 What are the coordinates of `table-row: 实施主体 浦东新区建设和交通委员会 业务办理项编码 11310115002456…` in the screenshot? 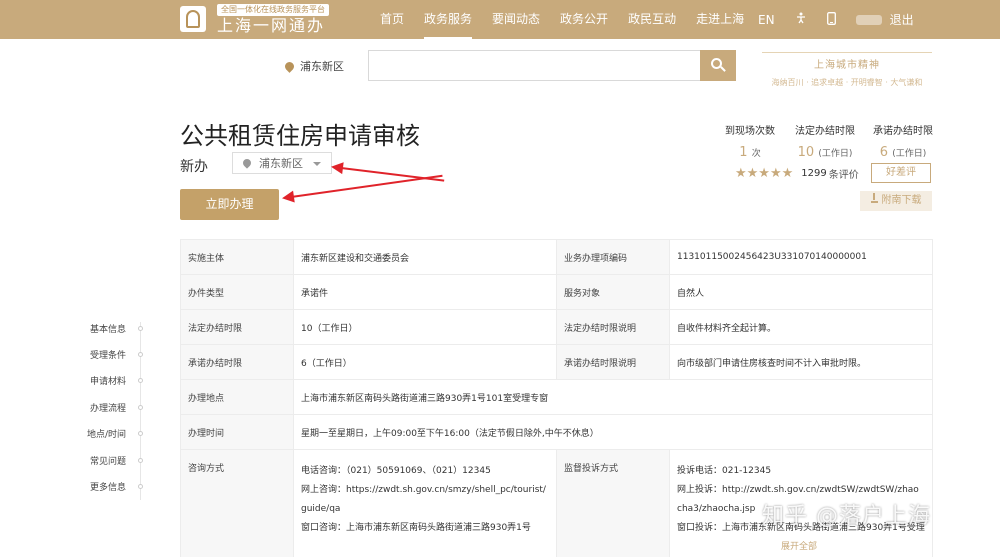 It's located at (556, 257).